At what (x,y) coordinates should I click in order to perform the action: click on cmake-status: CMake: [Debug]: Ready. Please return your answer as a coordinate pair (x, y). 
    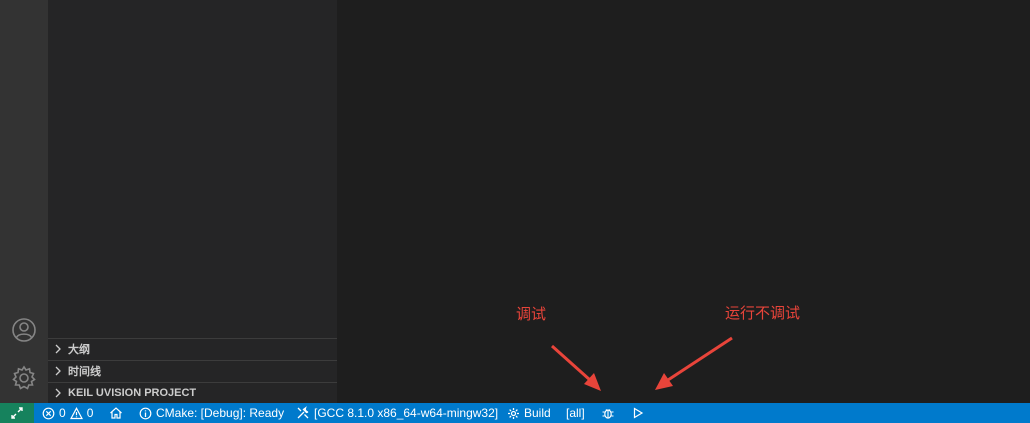
    Looking at the image, I should click on (211, 413).